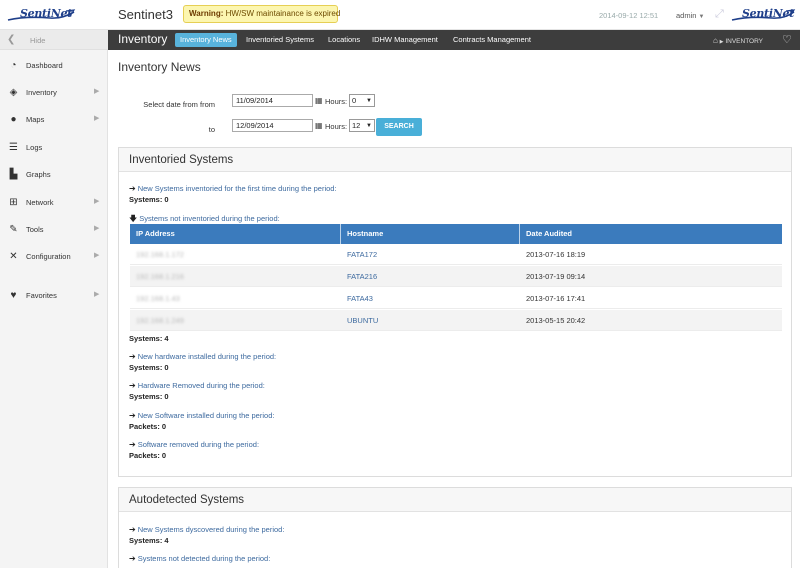 The width and height of the screenshot is (800, 568). Describe the element at coordinates (405, 40) in the screenshot. I see `tab-idhw-management: IDHW Management` at that location.